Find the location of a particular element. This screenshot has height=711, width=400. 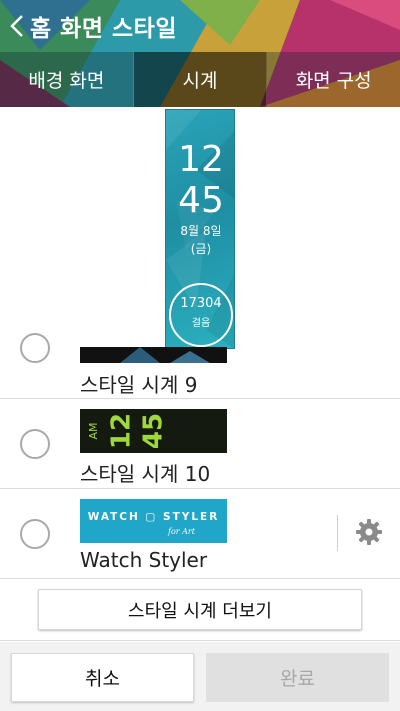

style-thumbnail: WATCH ▢ STYLER for Art is located at coordinates (153, 521).